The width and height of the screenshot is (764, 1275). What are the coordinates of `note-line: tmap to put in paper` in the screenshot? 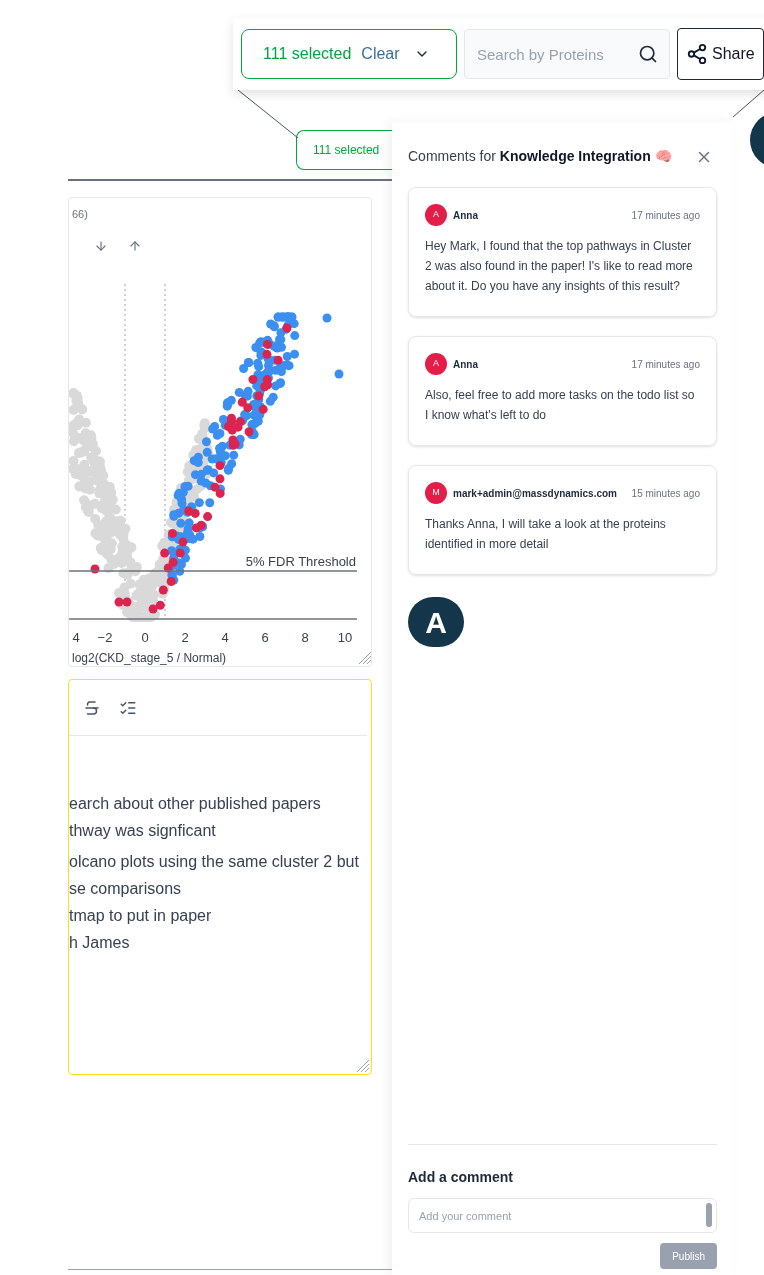 It's located at (141, 916).